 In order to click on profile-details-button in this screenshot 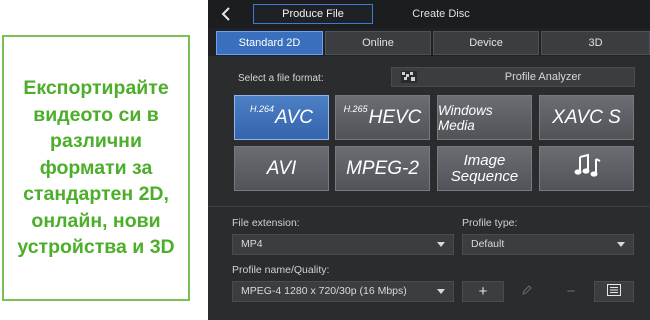, I will do `click(614, 291)`.